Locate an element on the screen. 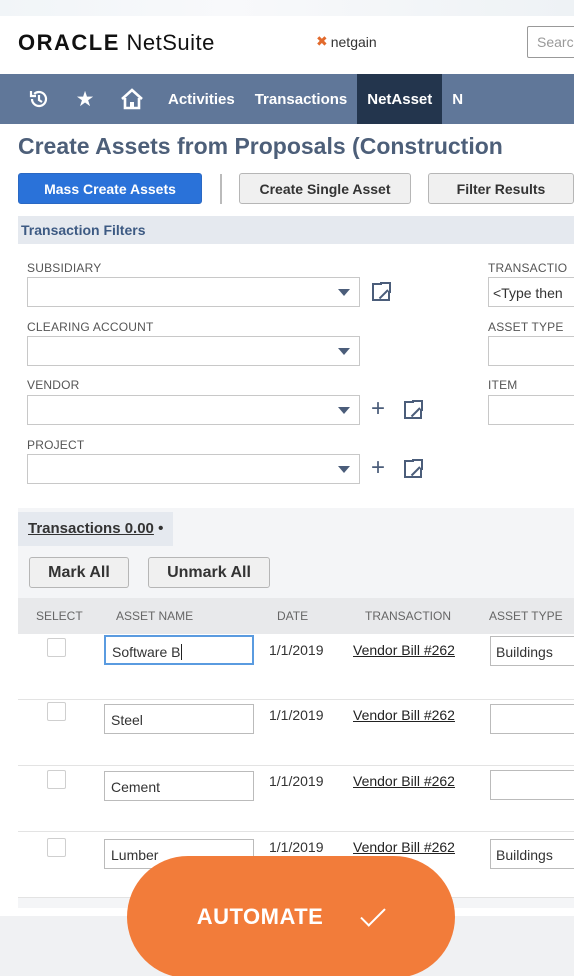 The image size is (574, 976). nav-item-more: N is located at coordinates (457, 99).